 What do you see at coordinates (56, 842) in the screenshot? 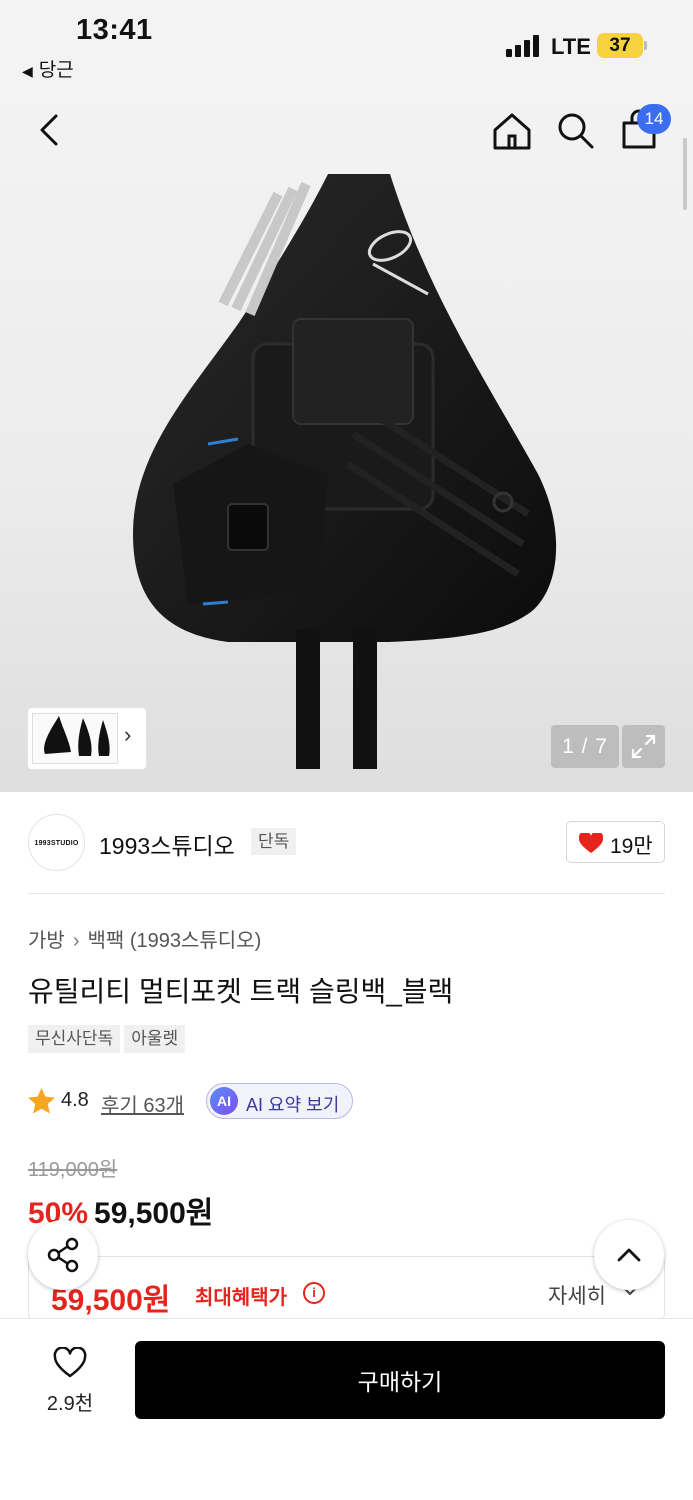
I see `seller-logo: 1993STUDIO` at bounding box center [56, 842].